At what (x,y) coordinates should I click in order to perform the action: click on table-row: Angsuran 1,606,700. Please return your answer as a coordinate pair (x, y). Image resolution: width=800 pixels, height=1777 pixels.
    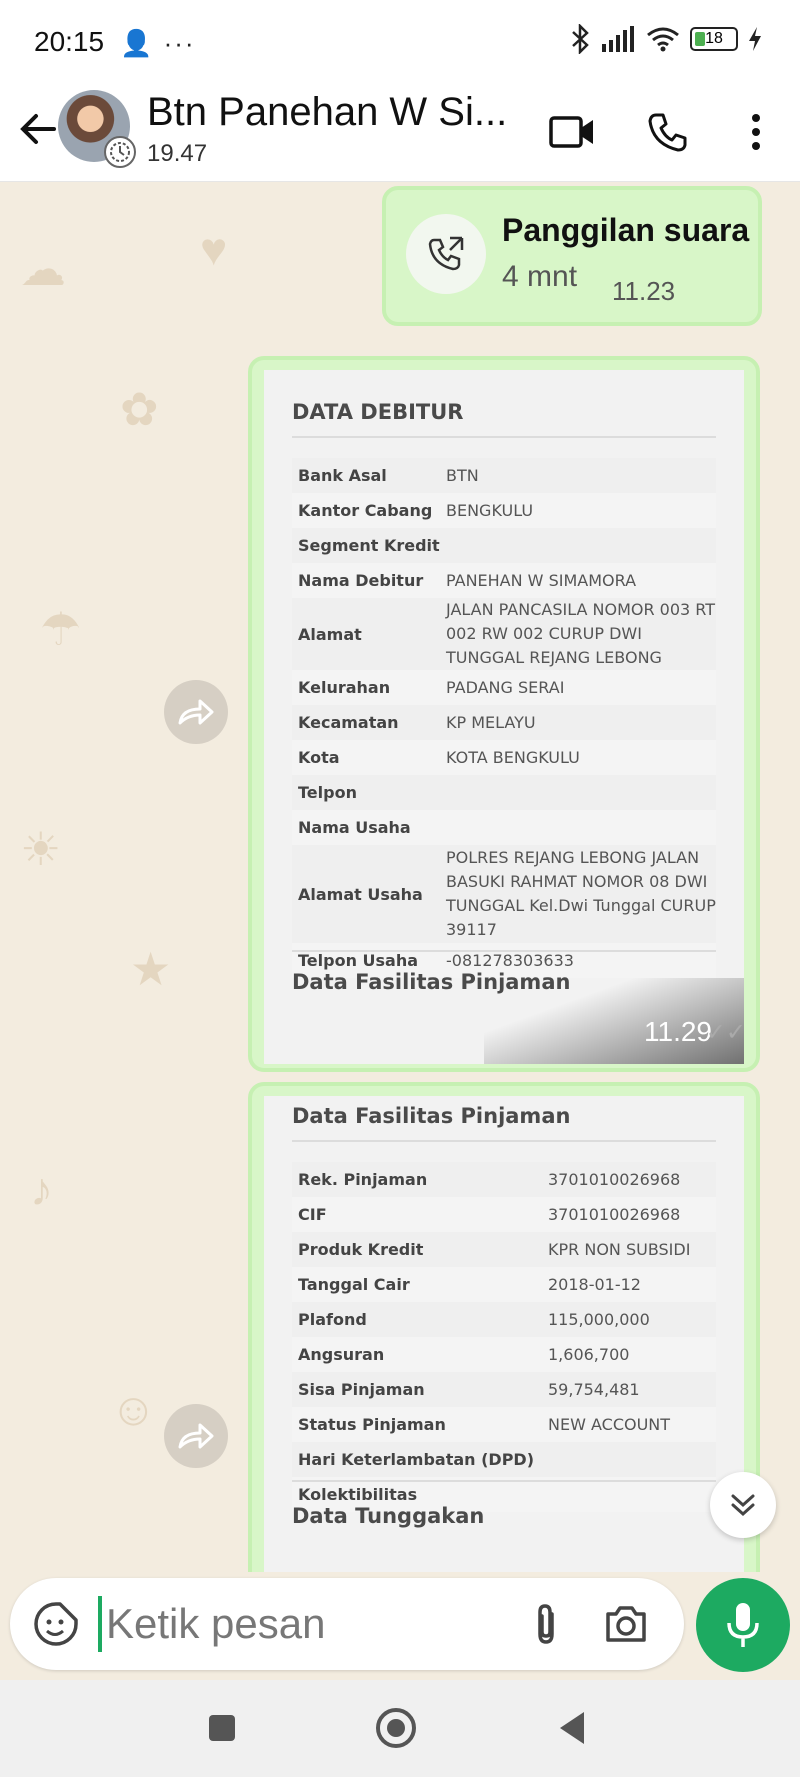
    Looking at the image, I should click on (504, 1354).